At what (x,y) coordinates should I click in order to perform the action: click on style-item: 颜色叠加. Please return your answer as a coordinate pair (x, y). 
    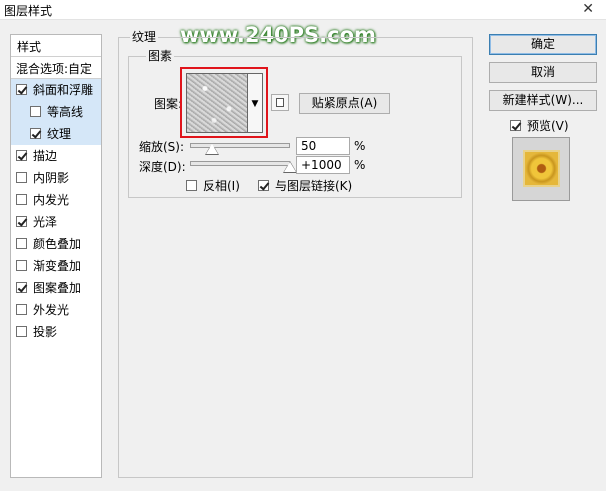
    Looking at the image, I should click on (56, 244).